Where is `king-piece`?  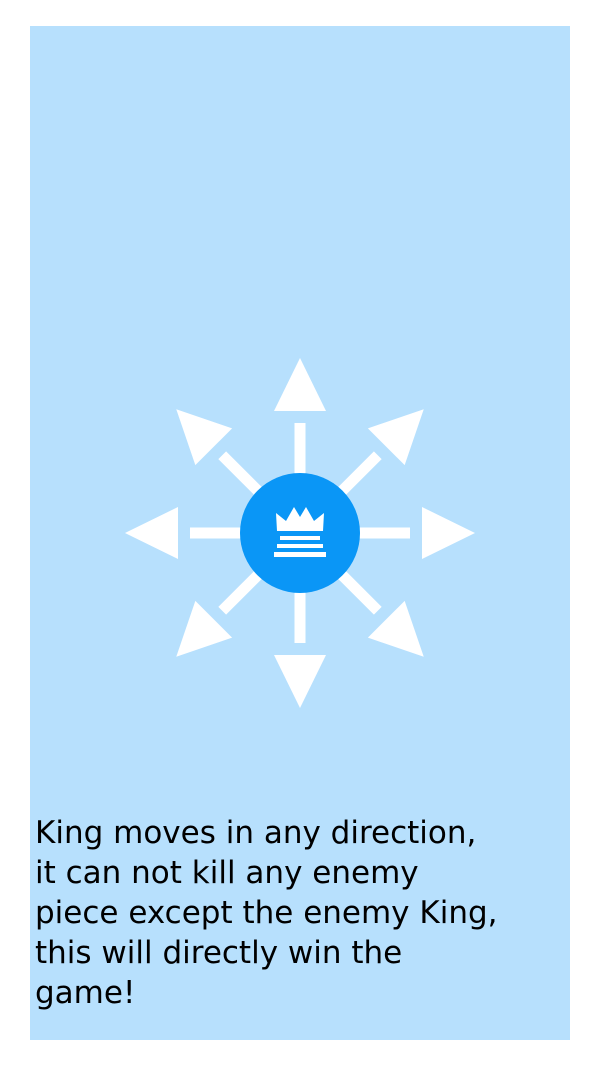
king-piece is located at coordinates (300, 533).